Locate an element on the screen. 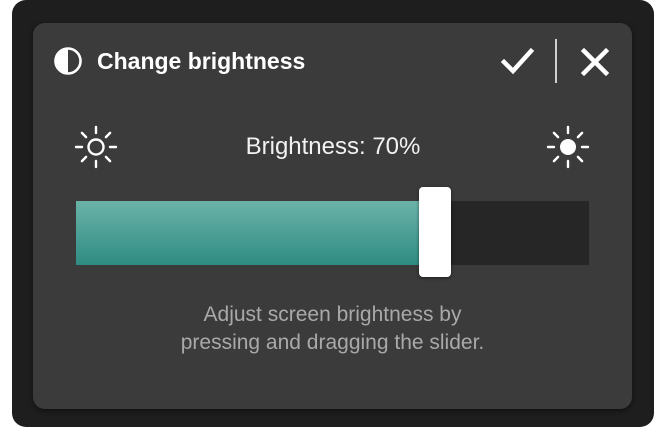 Image resolution: width=654 pixels, height=427 pixels. slider-fill is located at coordinates (256, 233).